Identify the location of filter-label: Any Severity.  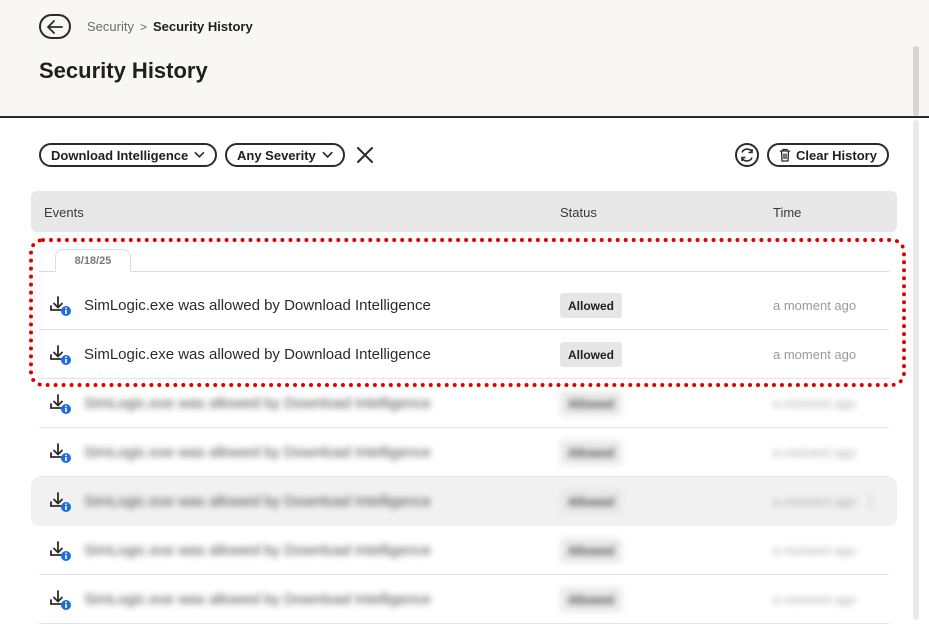
(276, 155).